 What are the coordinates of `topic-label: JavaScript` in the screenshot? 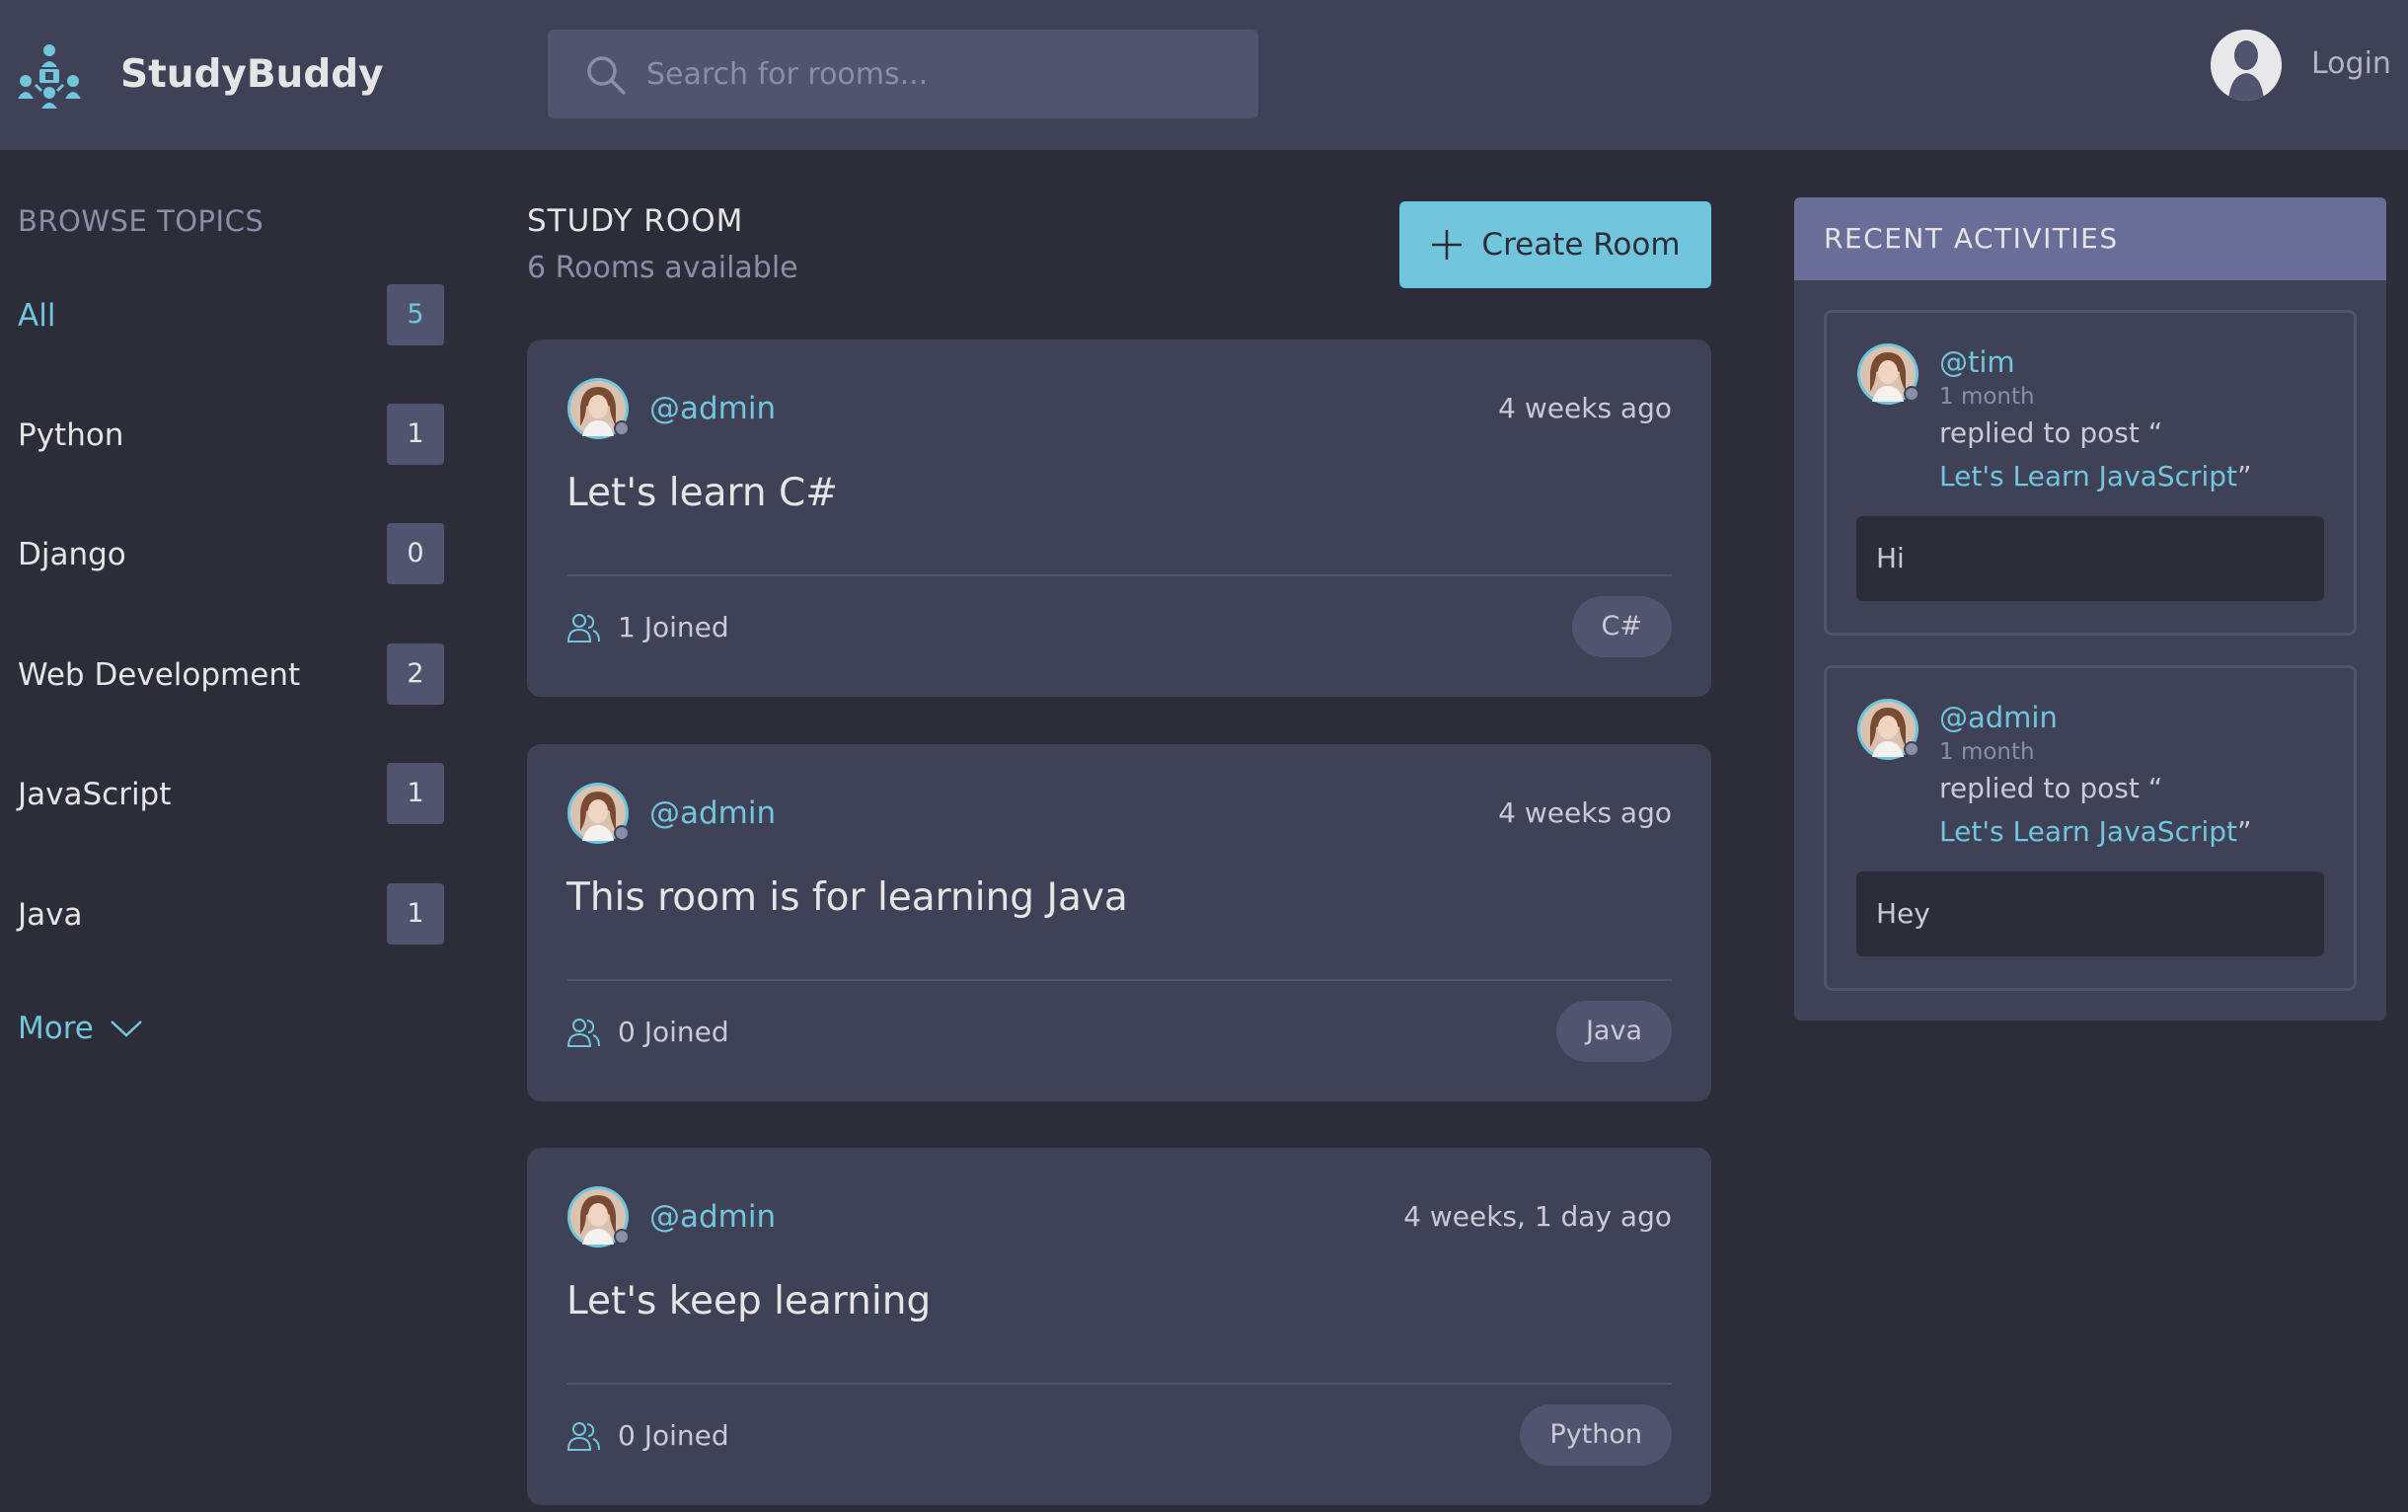 It's located at (95, 794).